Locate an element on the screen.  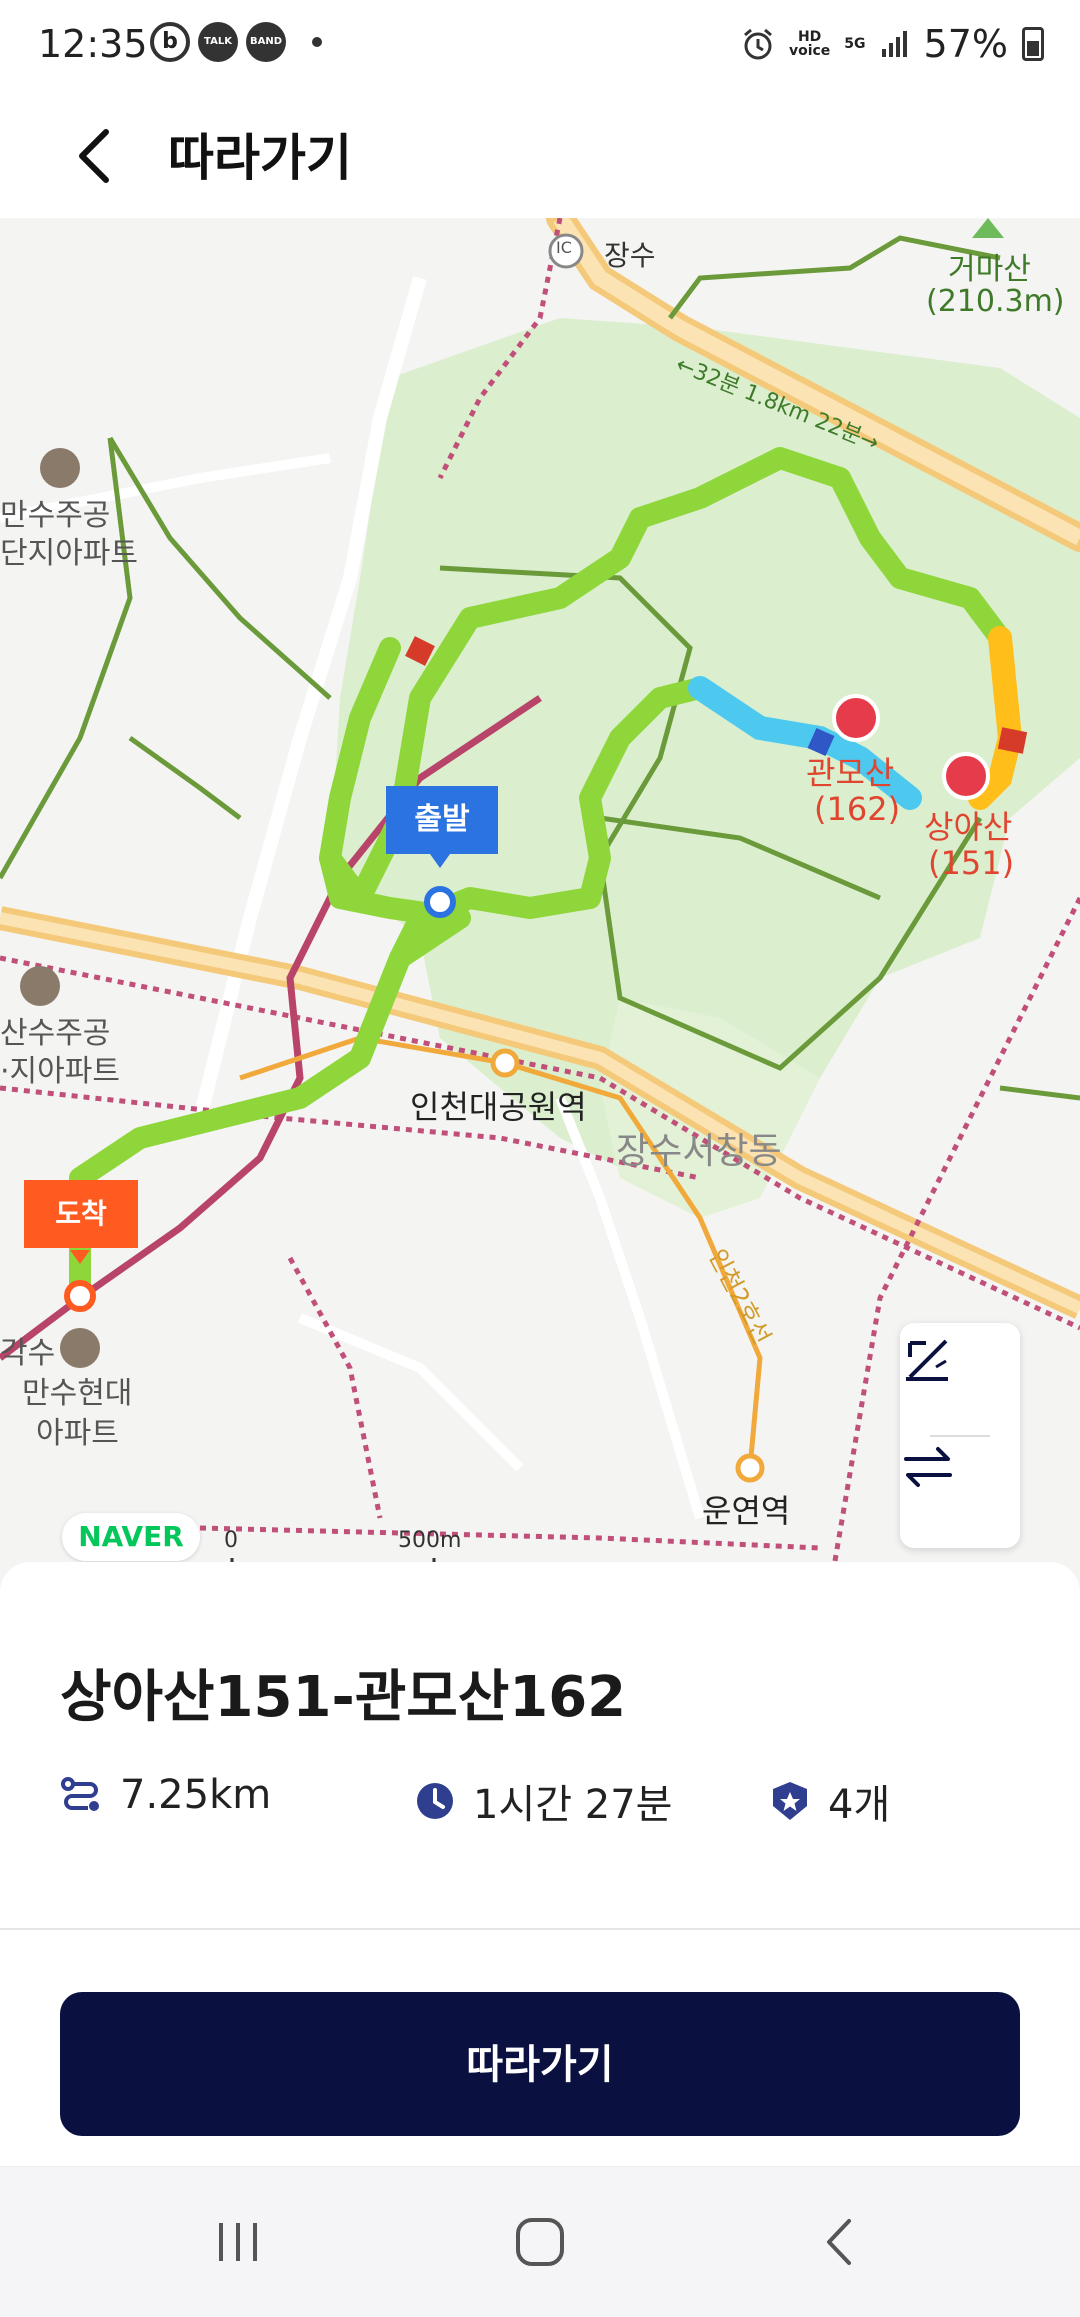
home-icon is located at coordinates (540, 2242).